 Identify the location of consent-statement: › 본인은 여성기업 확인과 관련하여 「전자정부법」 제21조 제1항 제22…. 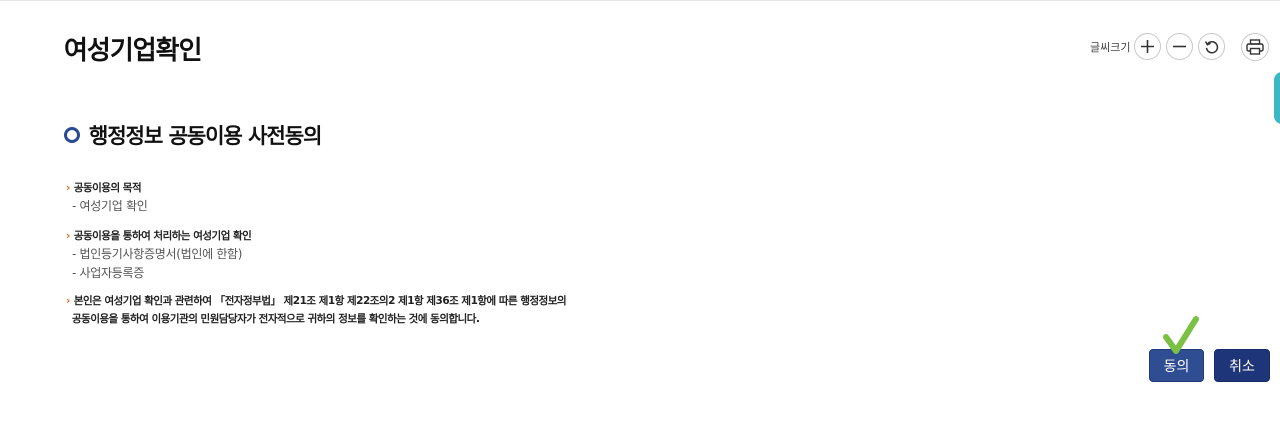
(316, 310).